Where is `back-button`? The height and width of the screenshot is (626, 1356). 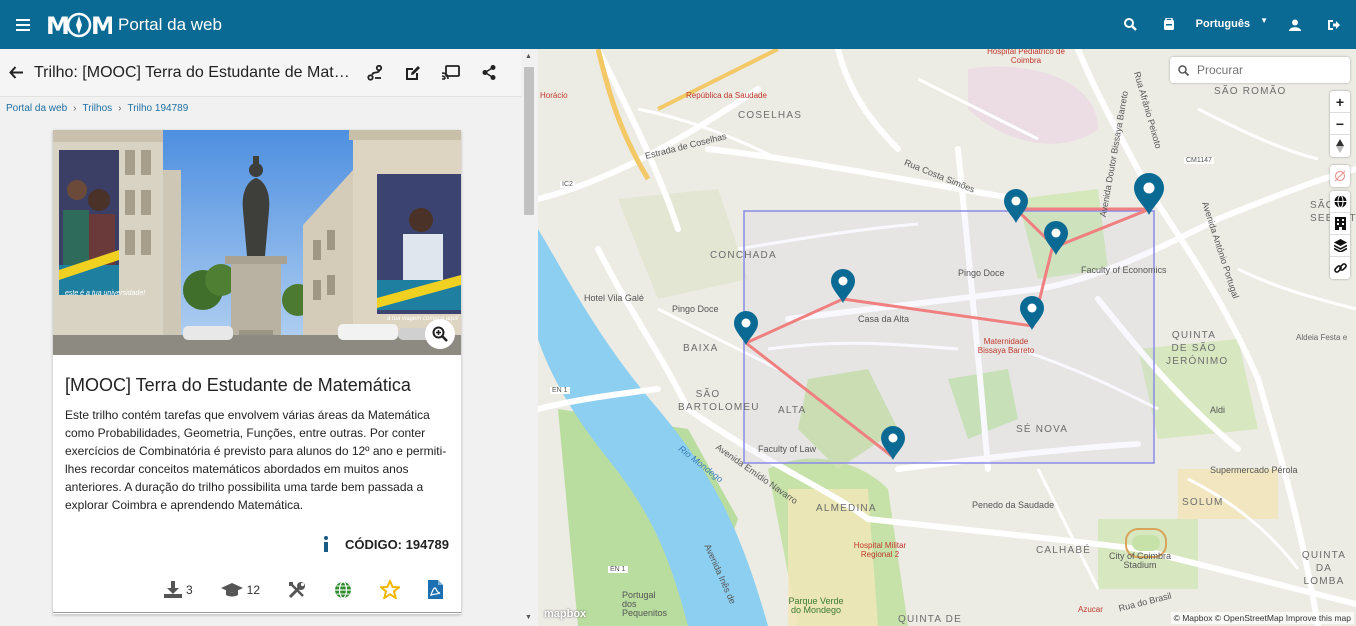
back-button is located at coordinates (16, 72).